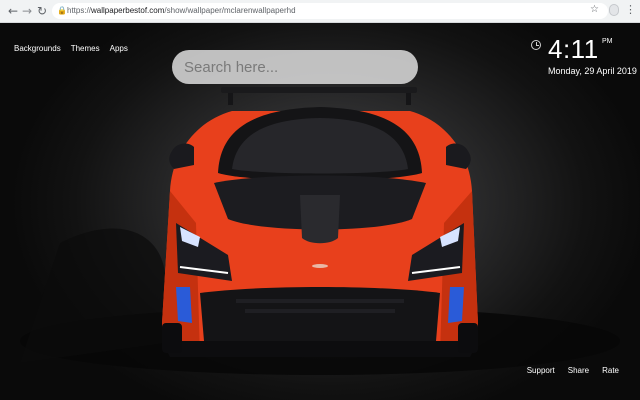  What do you see at coordinates (42, 11) in the screenshot?
I see `reload-icon: ↻` at bounding box center [42, 11].